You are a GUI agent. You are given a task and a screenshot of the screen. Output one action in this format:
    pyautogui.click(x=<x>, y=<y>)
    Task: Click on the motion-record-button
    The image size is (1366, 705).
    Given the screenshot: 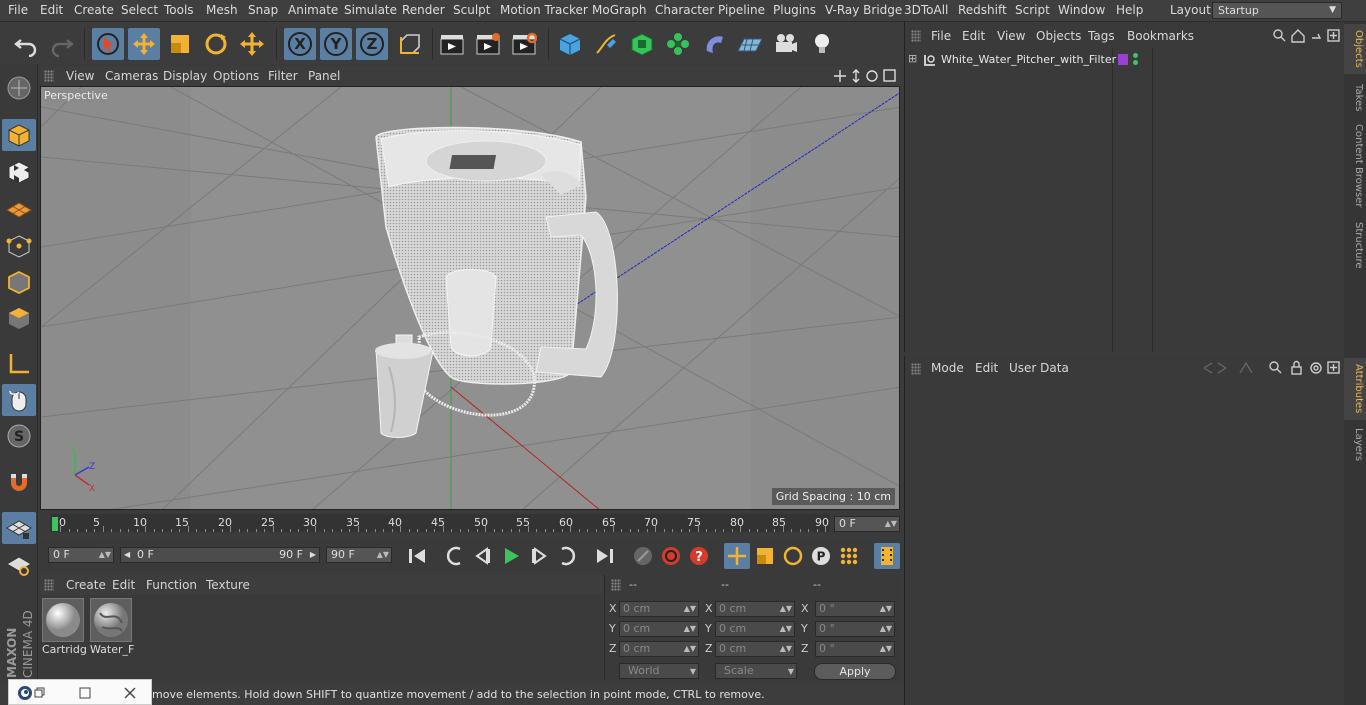 What is the action you would take?
    pyautogui.click(x=643, y=556)
    